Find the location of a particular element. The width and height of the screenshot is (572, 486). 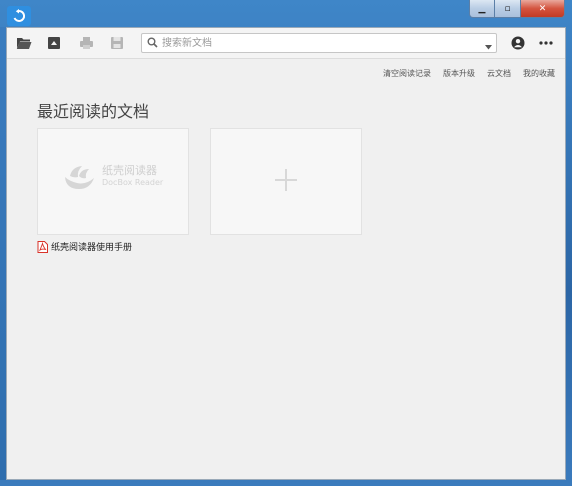

plus-icon is located at coordinates (286, 180).